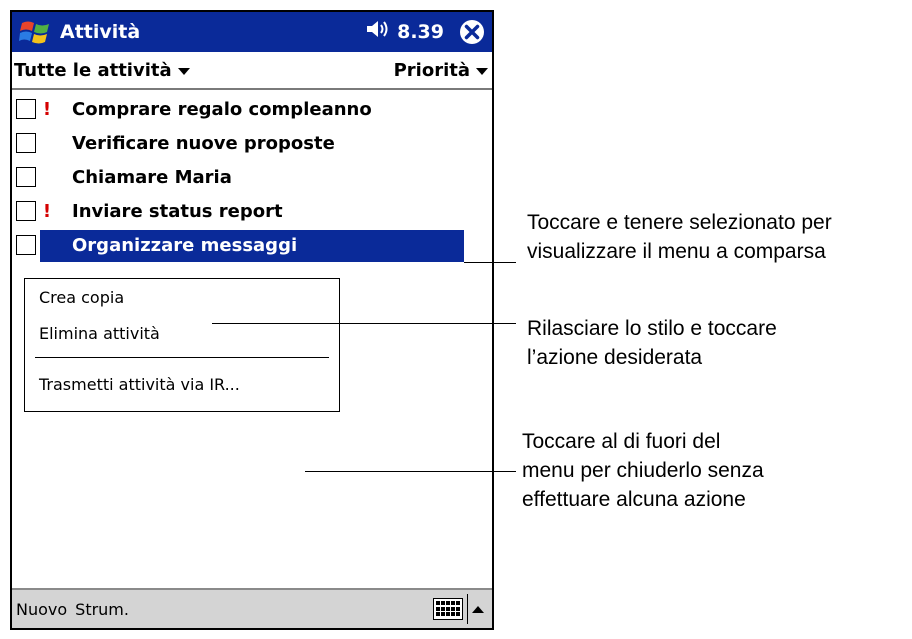  Describe the element at coordinates (222, 109) in the screenshot. I see `task-label: Comprare regalo compleanno` at that location.